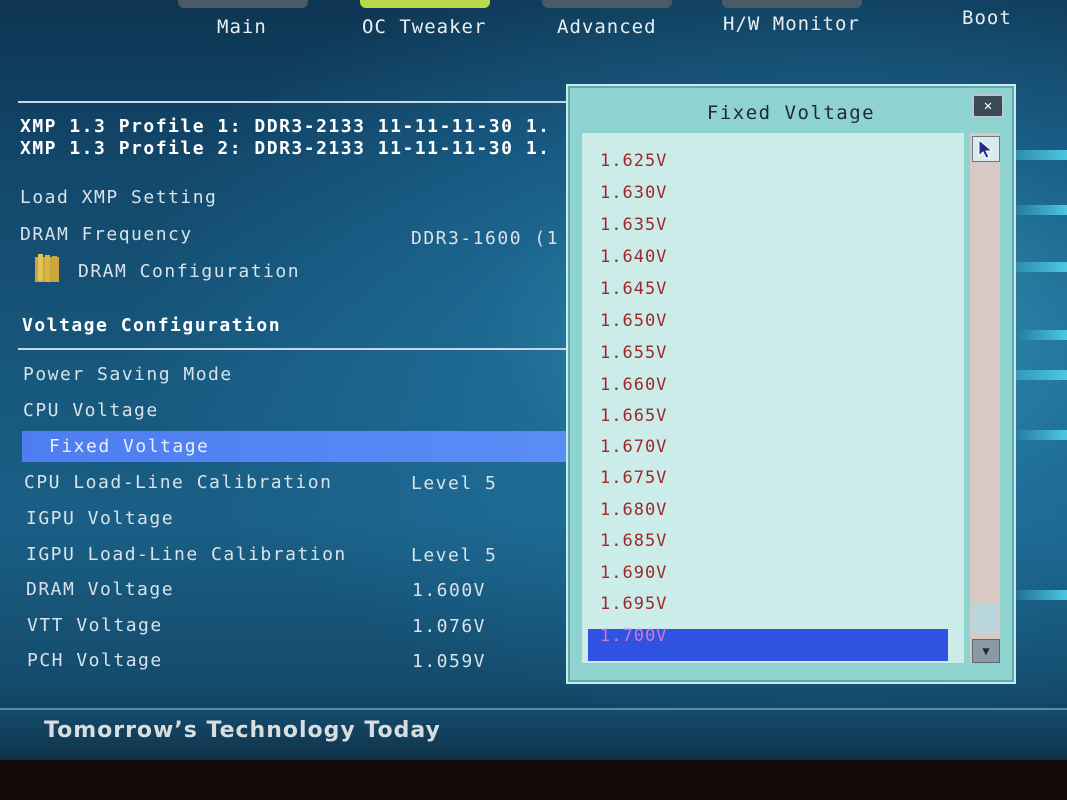 This screenshot has width=1067, height=800. Describe the element at coordinates (100, 518) in the screenshot. I see `igpu-voltage: IGPU Voltage` at that location.